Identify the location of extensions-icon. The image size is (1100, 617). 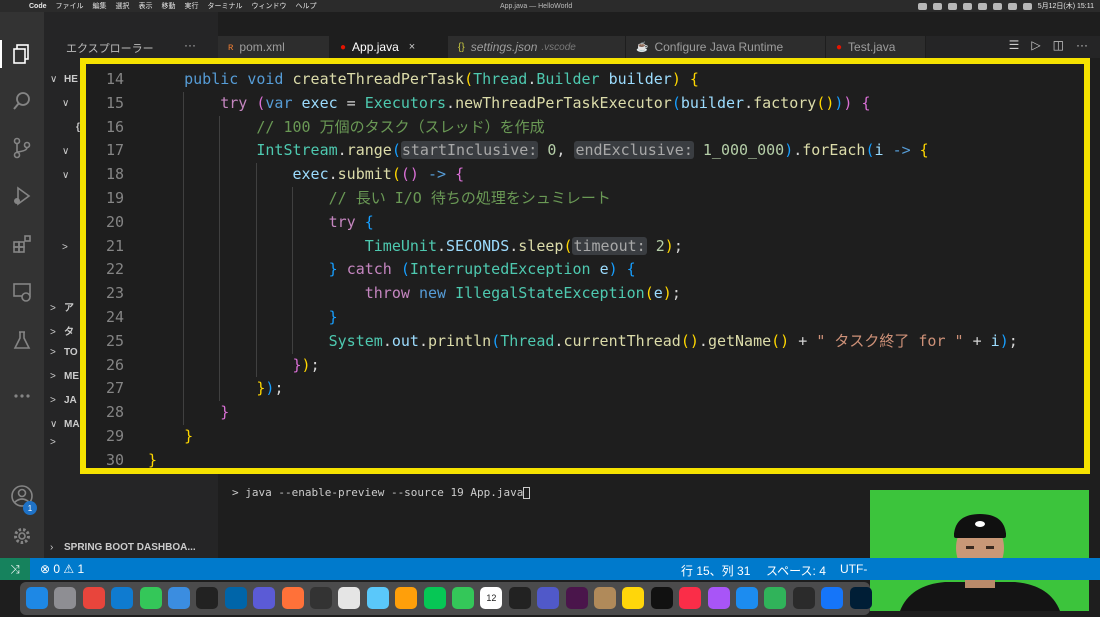
(22, 244).